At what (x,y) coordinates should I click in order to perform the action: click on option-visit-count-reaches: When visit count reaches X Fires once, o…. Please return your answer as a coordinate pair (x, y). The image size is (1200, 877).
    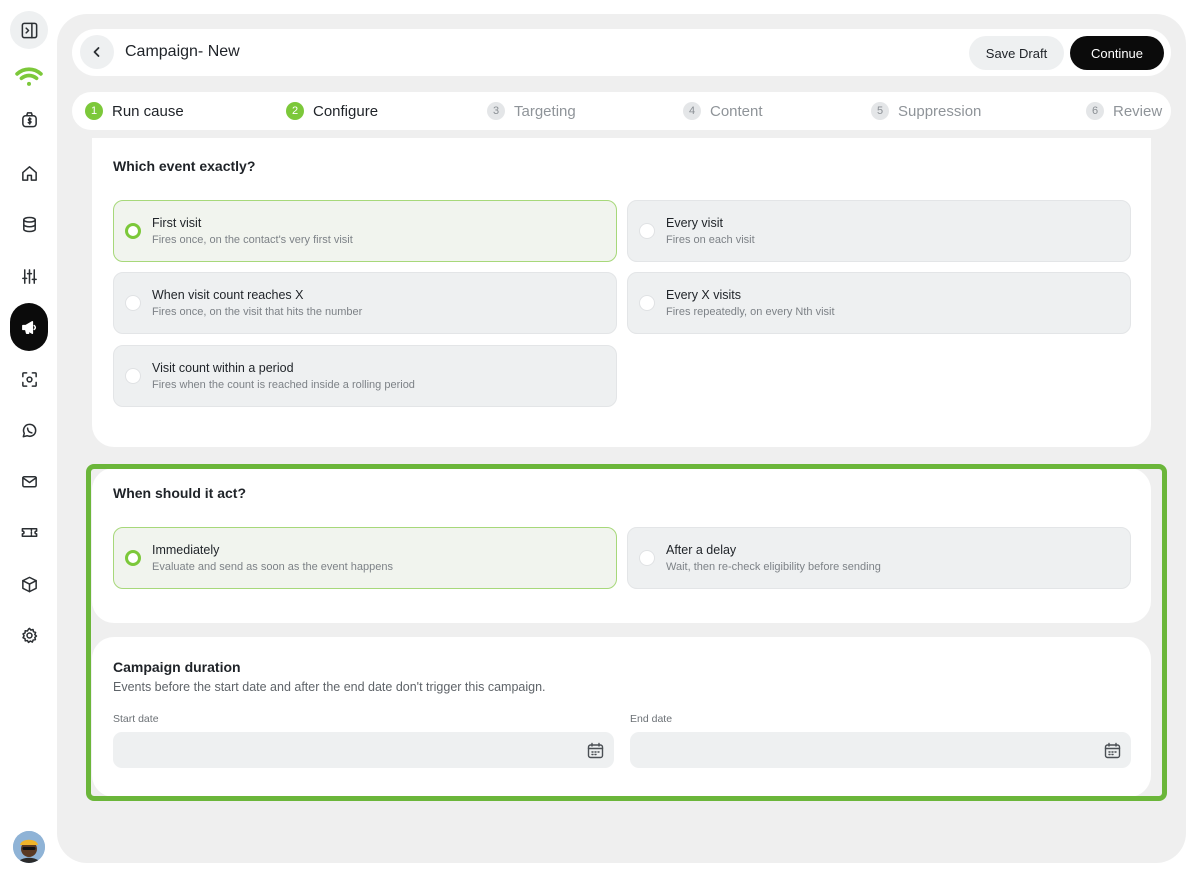
    Looking at the image, I should click on (365, 303).